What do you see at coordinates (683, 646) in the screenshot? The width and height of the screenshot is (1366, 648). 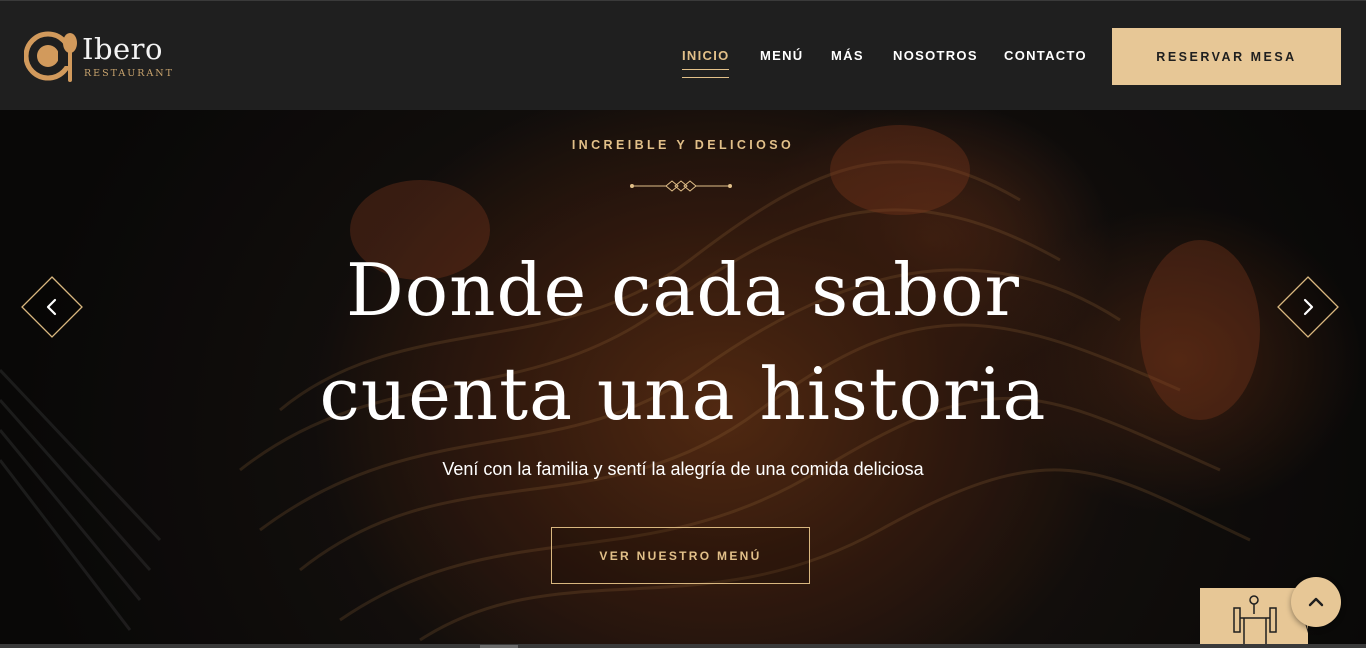 I see `horizontal-scrollbar` at bounding box center [683, 646].